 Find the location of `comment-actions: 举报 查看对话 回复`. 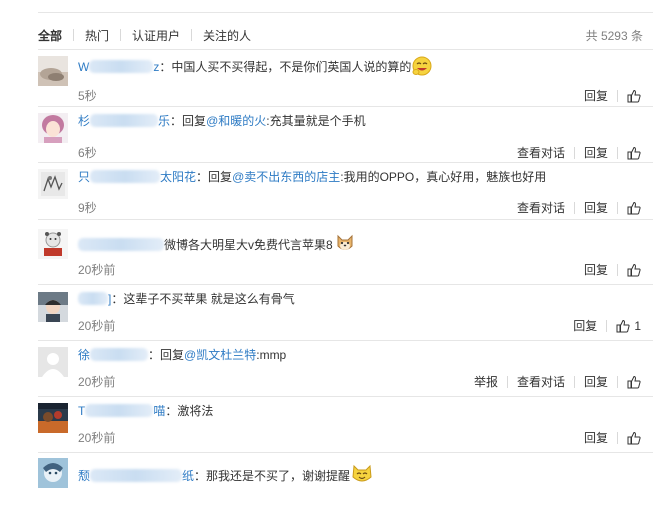

comment-actions: 举报 查看对话 回复 is located at coordinates (557, 381).